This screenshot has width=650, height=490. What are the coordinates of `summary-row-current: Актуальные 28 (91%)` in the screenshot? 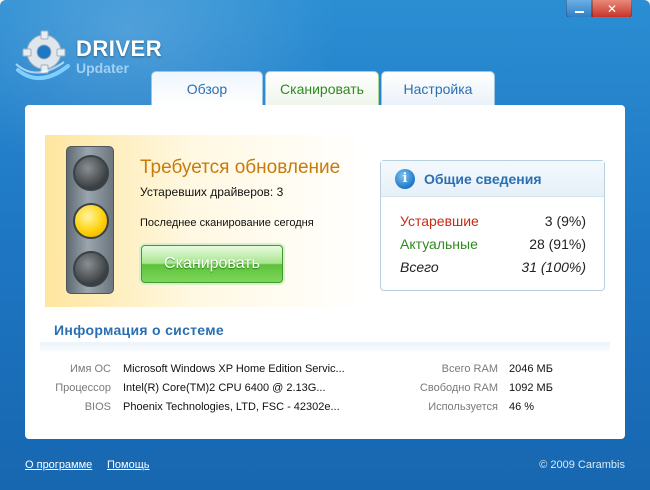 It's located at (493, 244).